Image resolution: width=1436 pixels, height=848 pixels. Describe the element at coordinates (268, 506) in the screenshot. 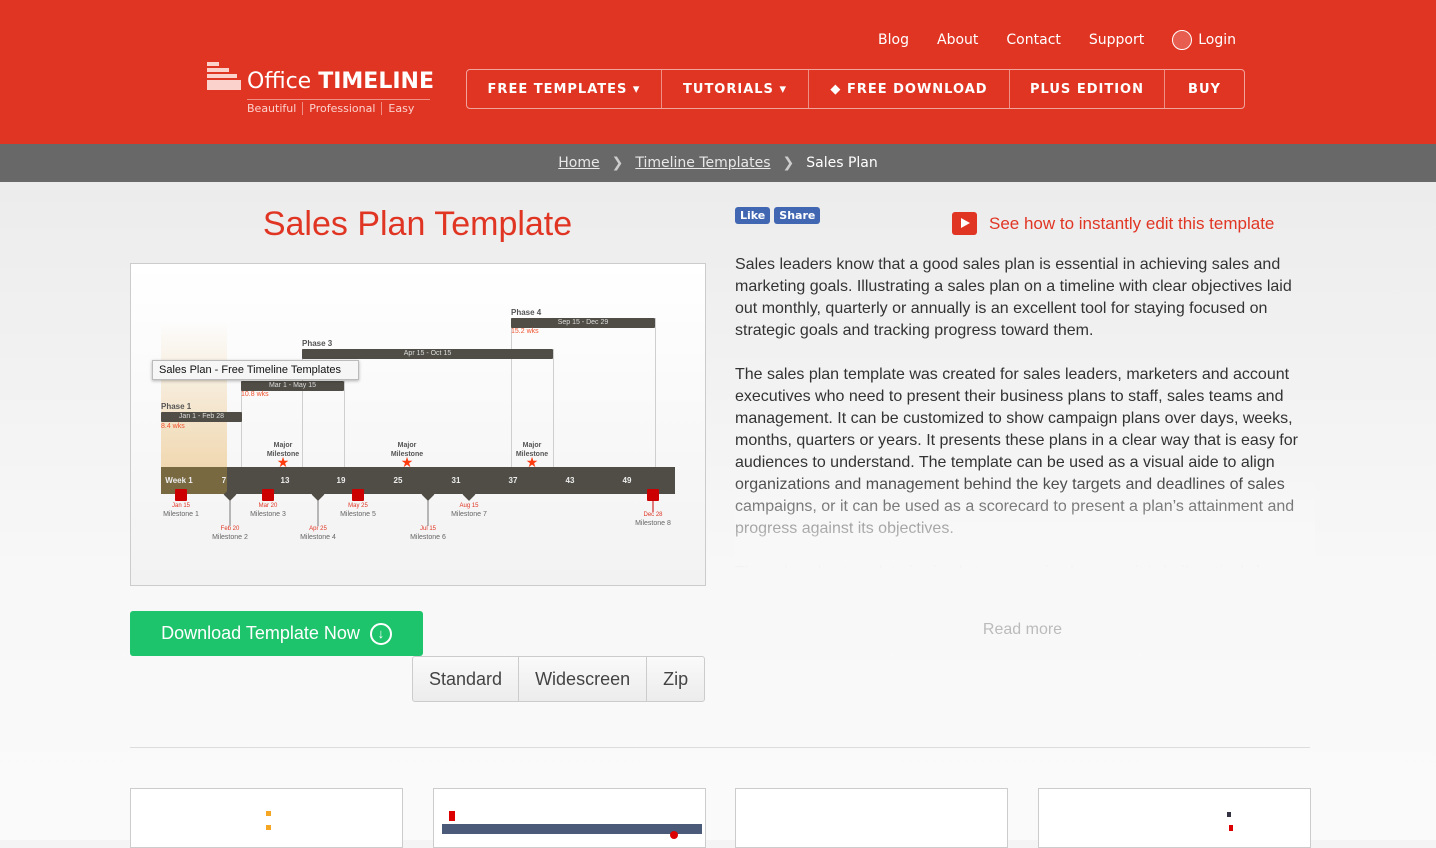

I see `milestone-date: Mar 20` at that location.